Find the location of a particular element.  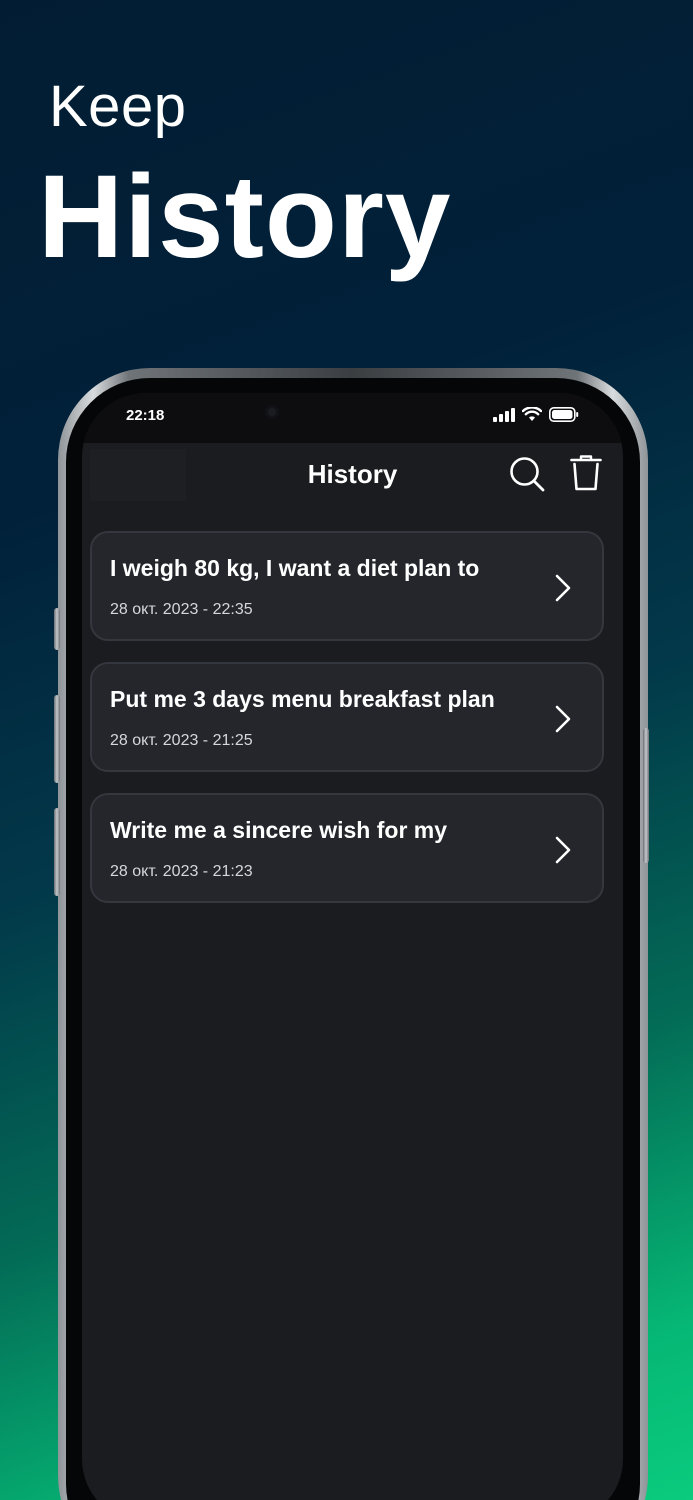

phone-volume-up-button is located at coordinates (57, 739).